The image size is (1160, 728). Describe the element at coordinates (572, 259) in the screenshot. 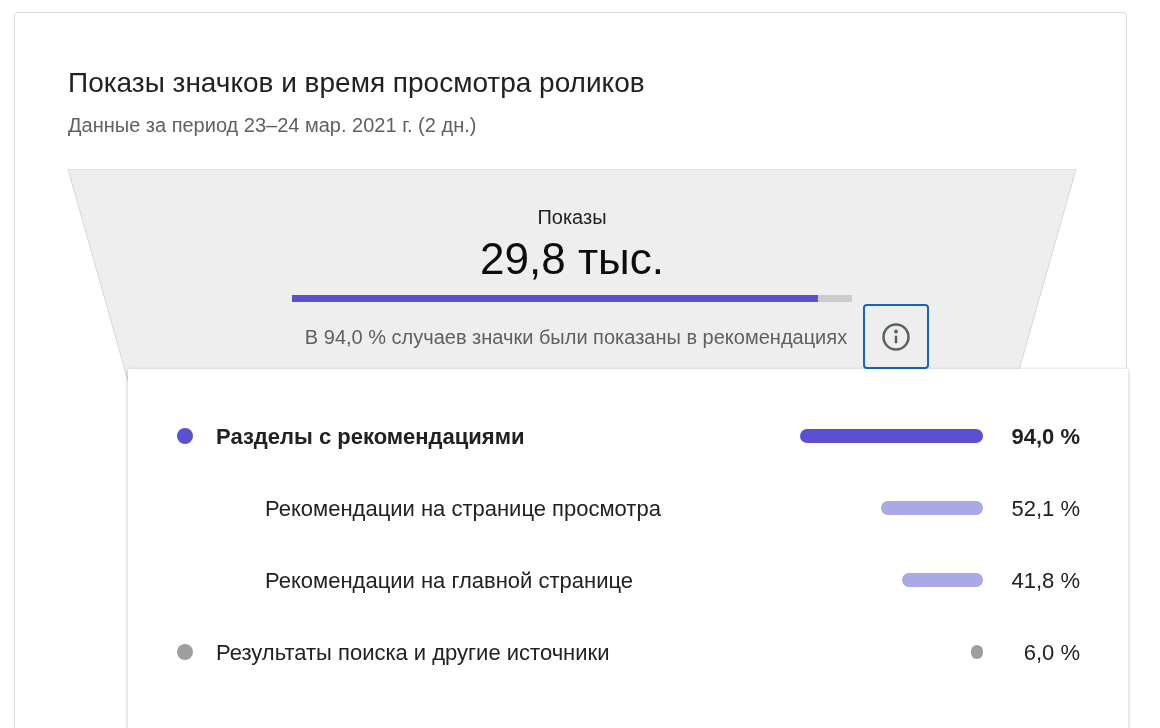

I see `impressions-value: 29,8 тыс.` at that location.